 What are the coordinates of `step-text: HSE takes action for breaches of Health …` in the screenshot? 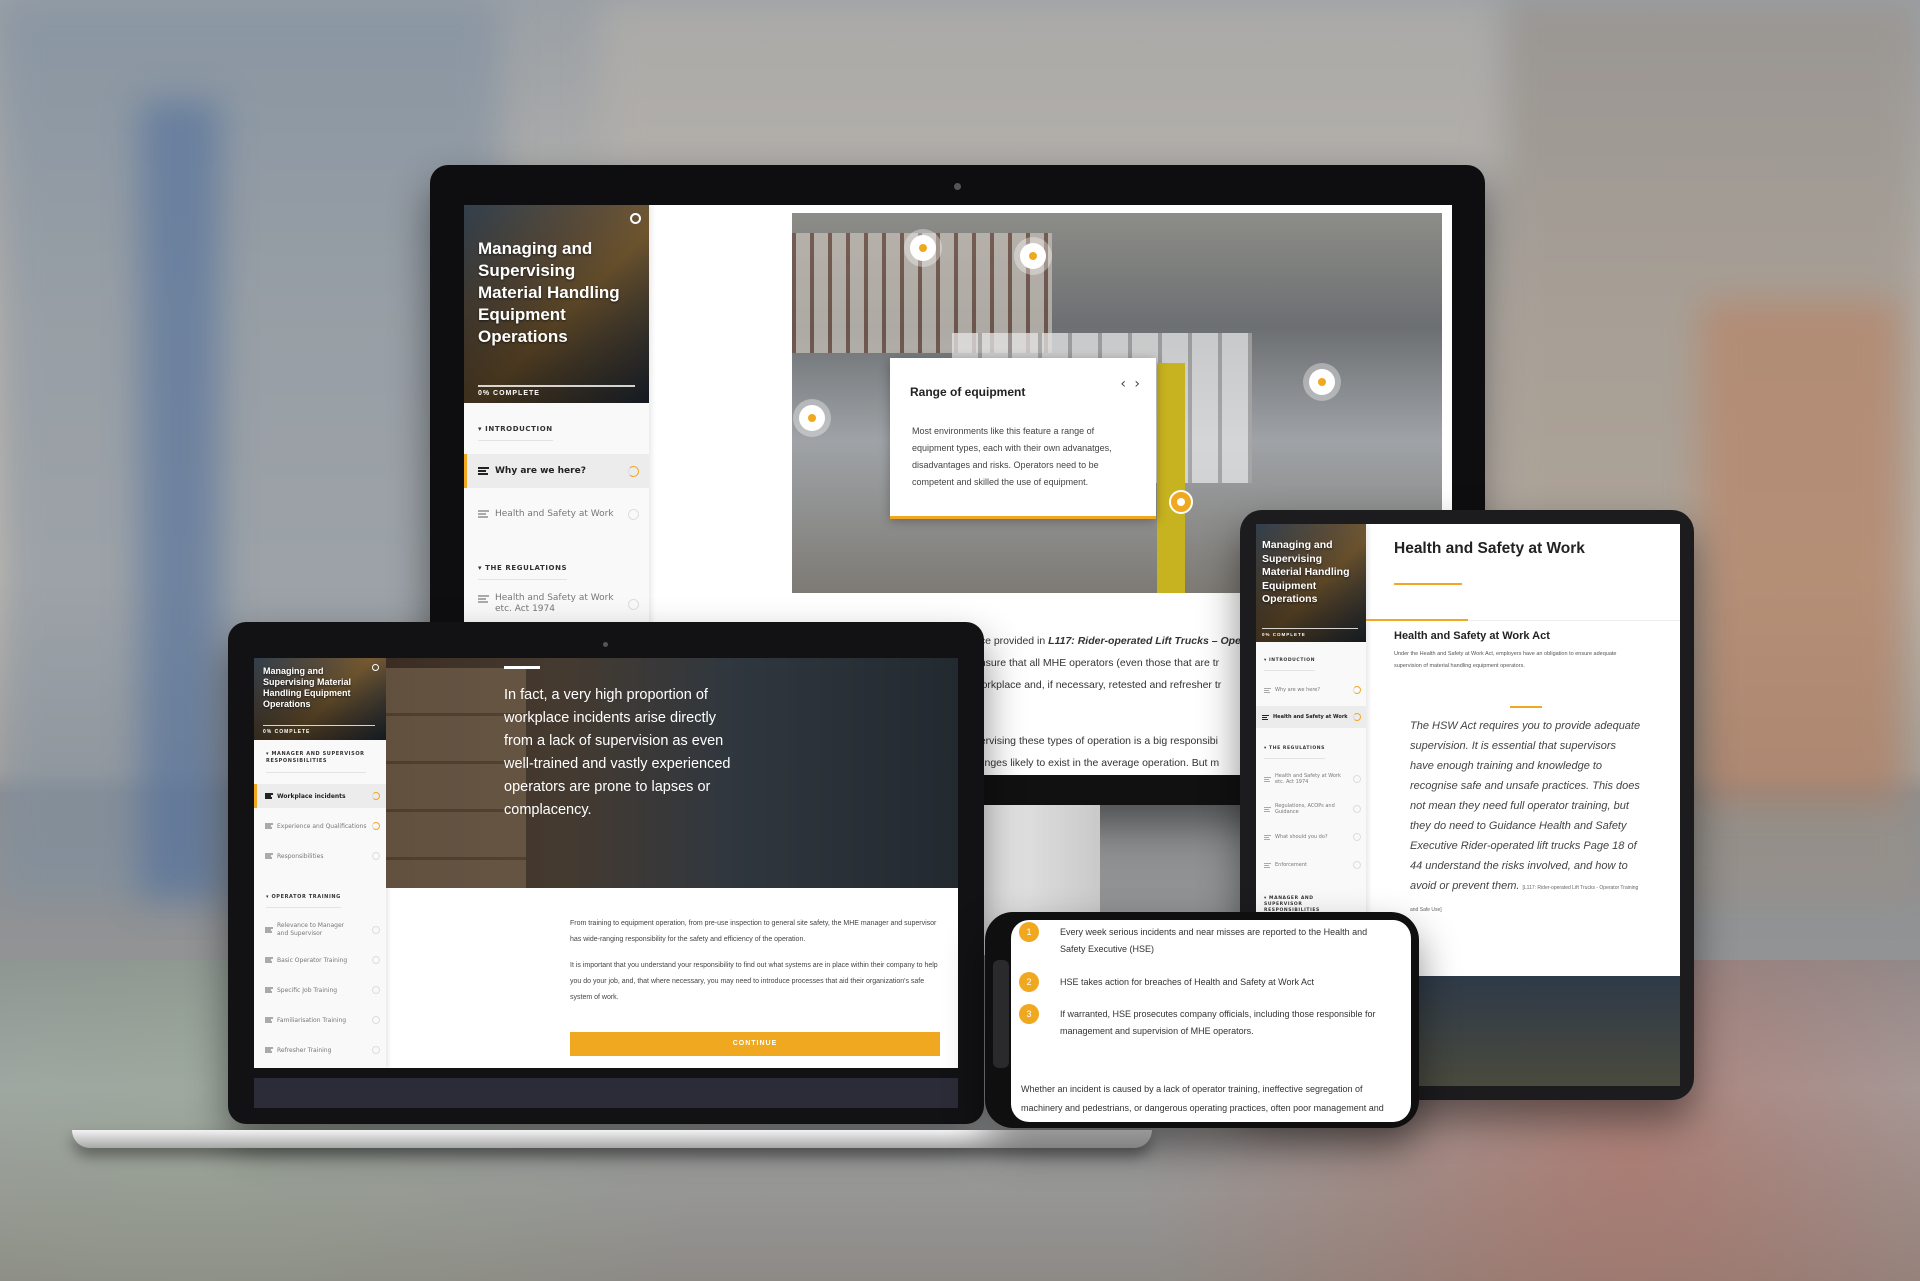 It's located at (1187, 982).